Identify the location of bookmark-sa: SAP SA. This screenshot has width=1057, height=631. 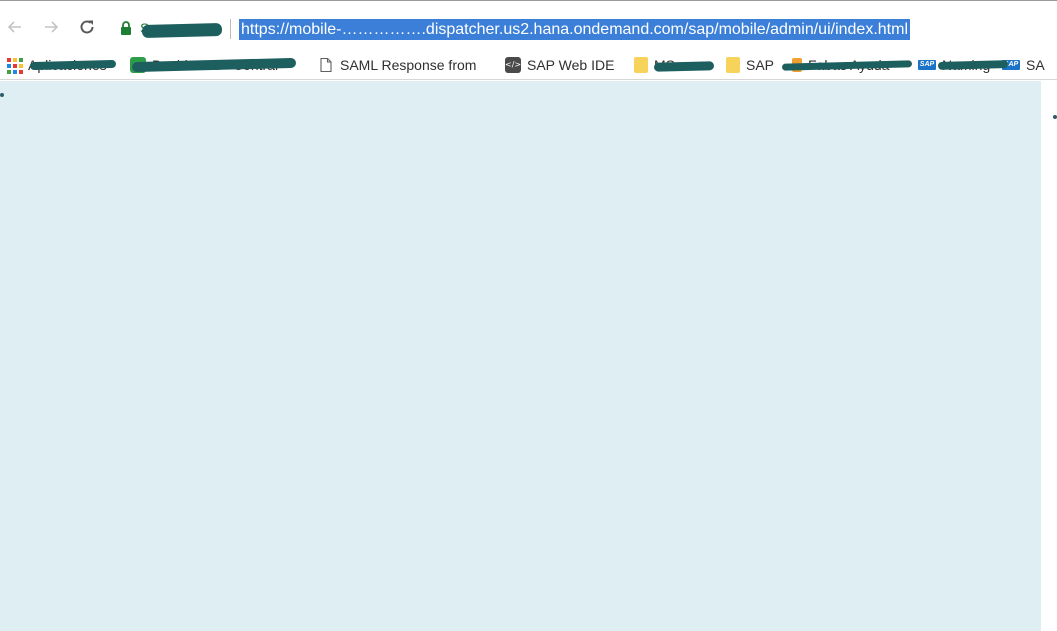
(1023, 65).